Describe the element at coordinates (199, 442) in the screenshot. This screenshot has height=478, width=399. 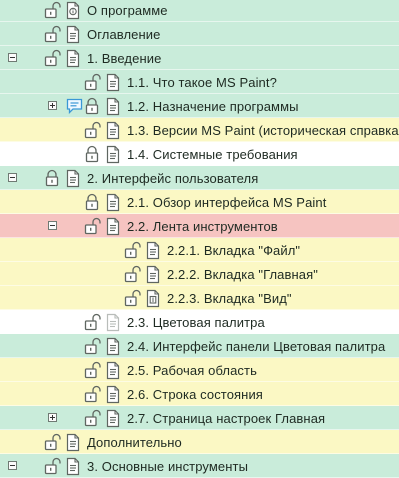
I see `tree-row: Дополнительно` at that location.